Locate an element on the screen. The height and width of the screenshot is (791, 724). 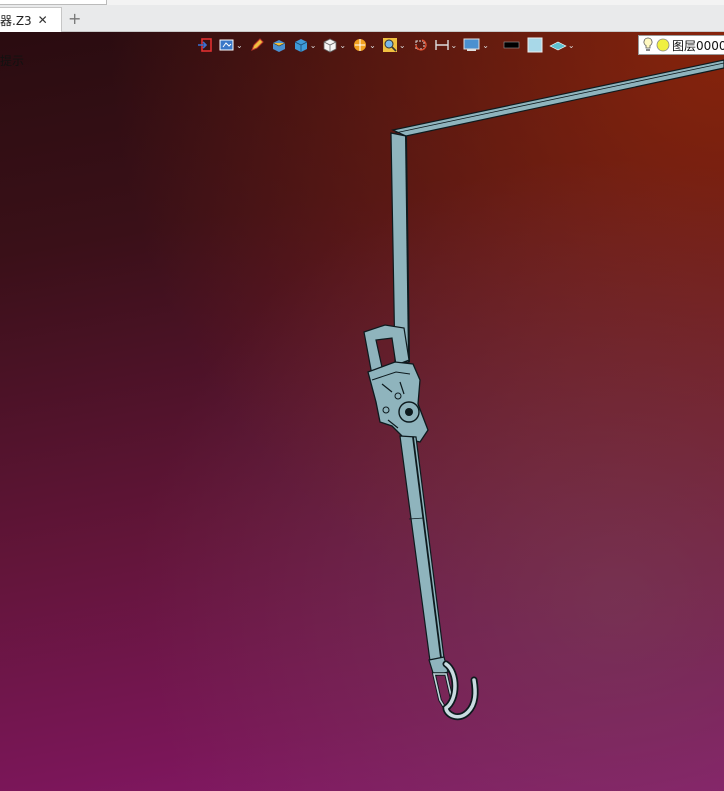
layer-selector: 图层0000 is located at coordinates (681, 45).